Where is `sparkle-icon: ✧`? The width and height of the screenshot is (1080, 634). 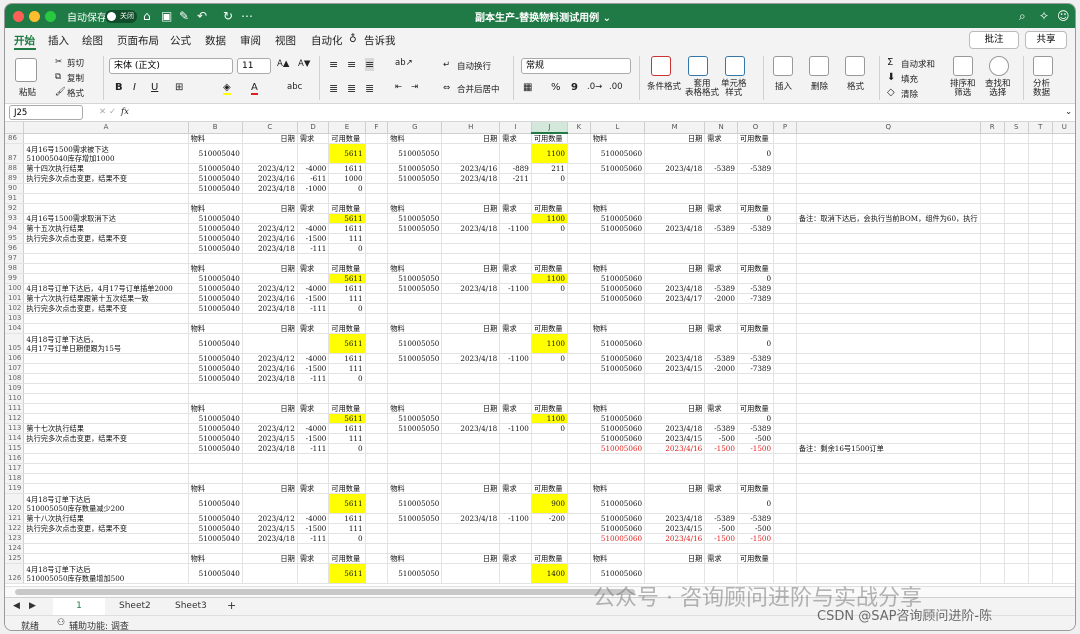
sparkle-icon: ✧ is located at coordinates (1044, 16).